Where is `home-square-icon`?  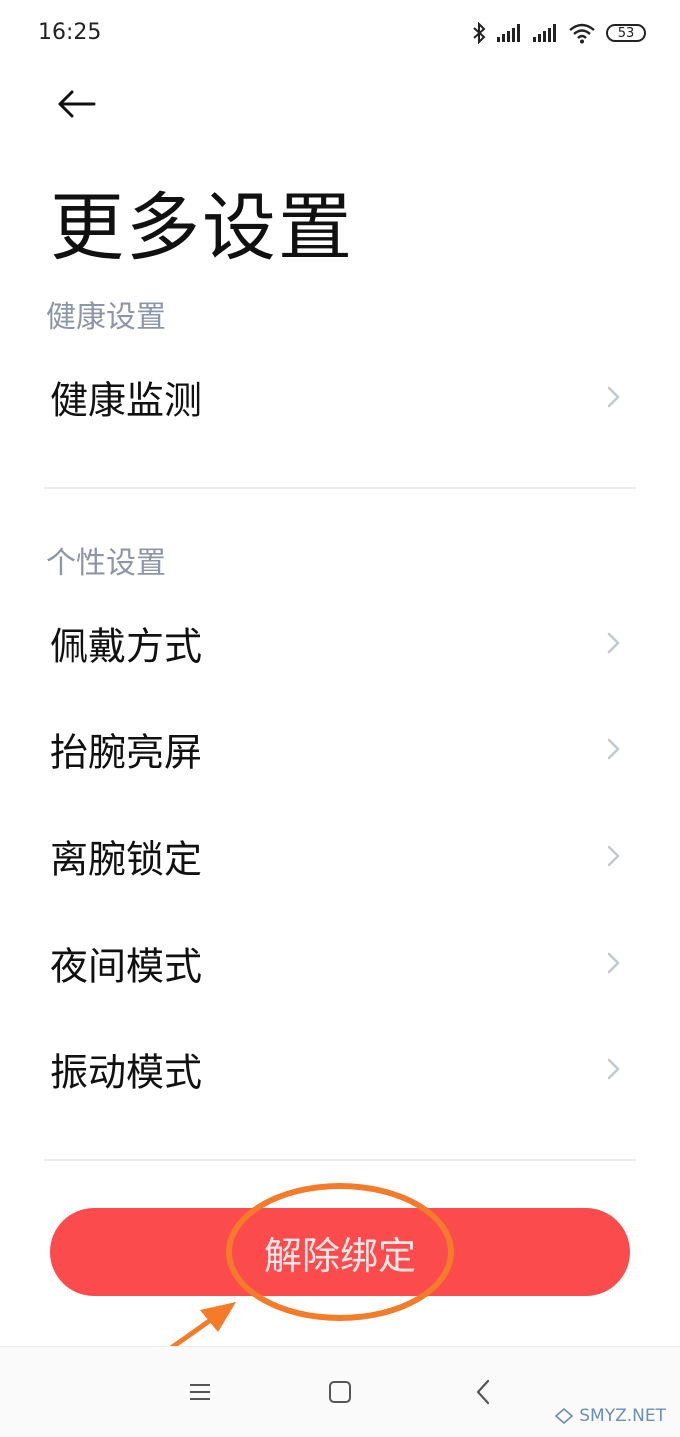 home-square-icon is located at coordinates (340, 1392).